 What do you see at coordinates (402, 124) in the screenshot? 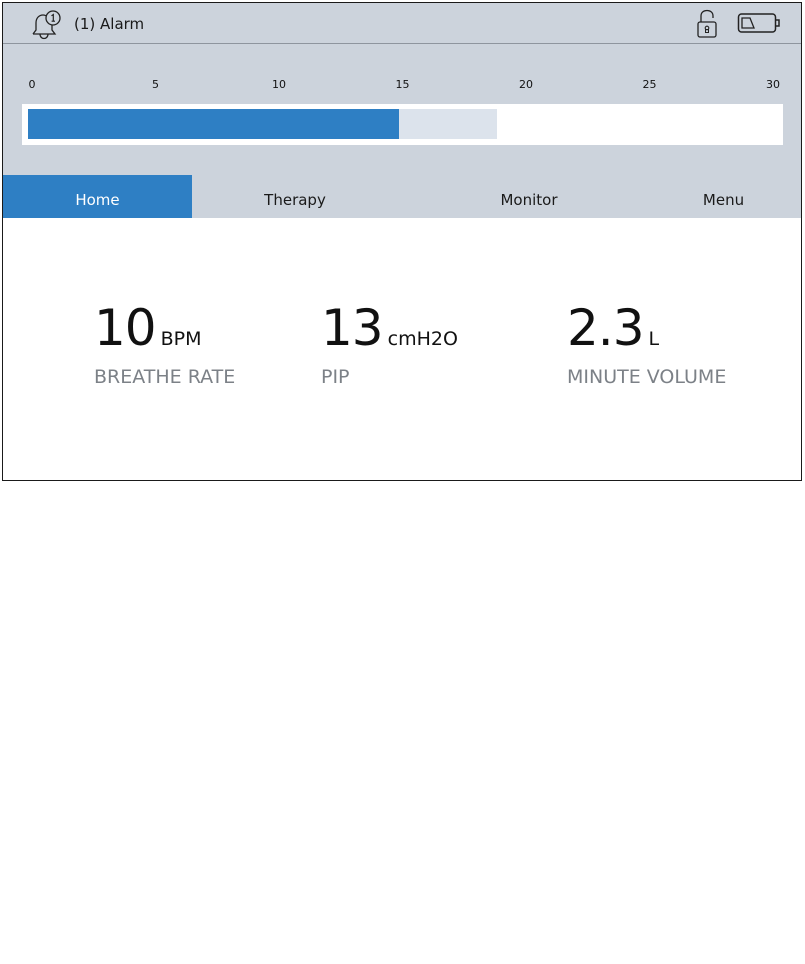
I see `gauge-track` at bounding box center [402, 124].